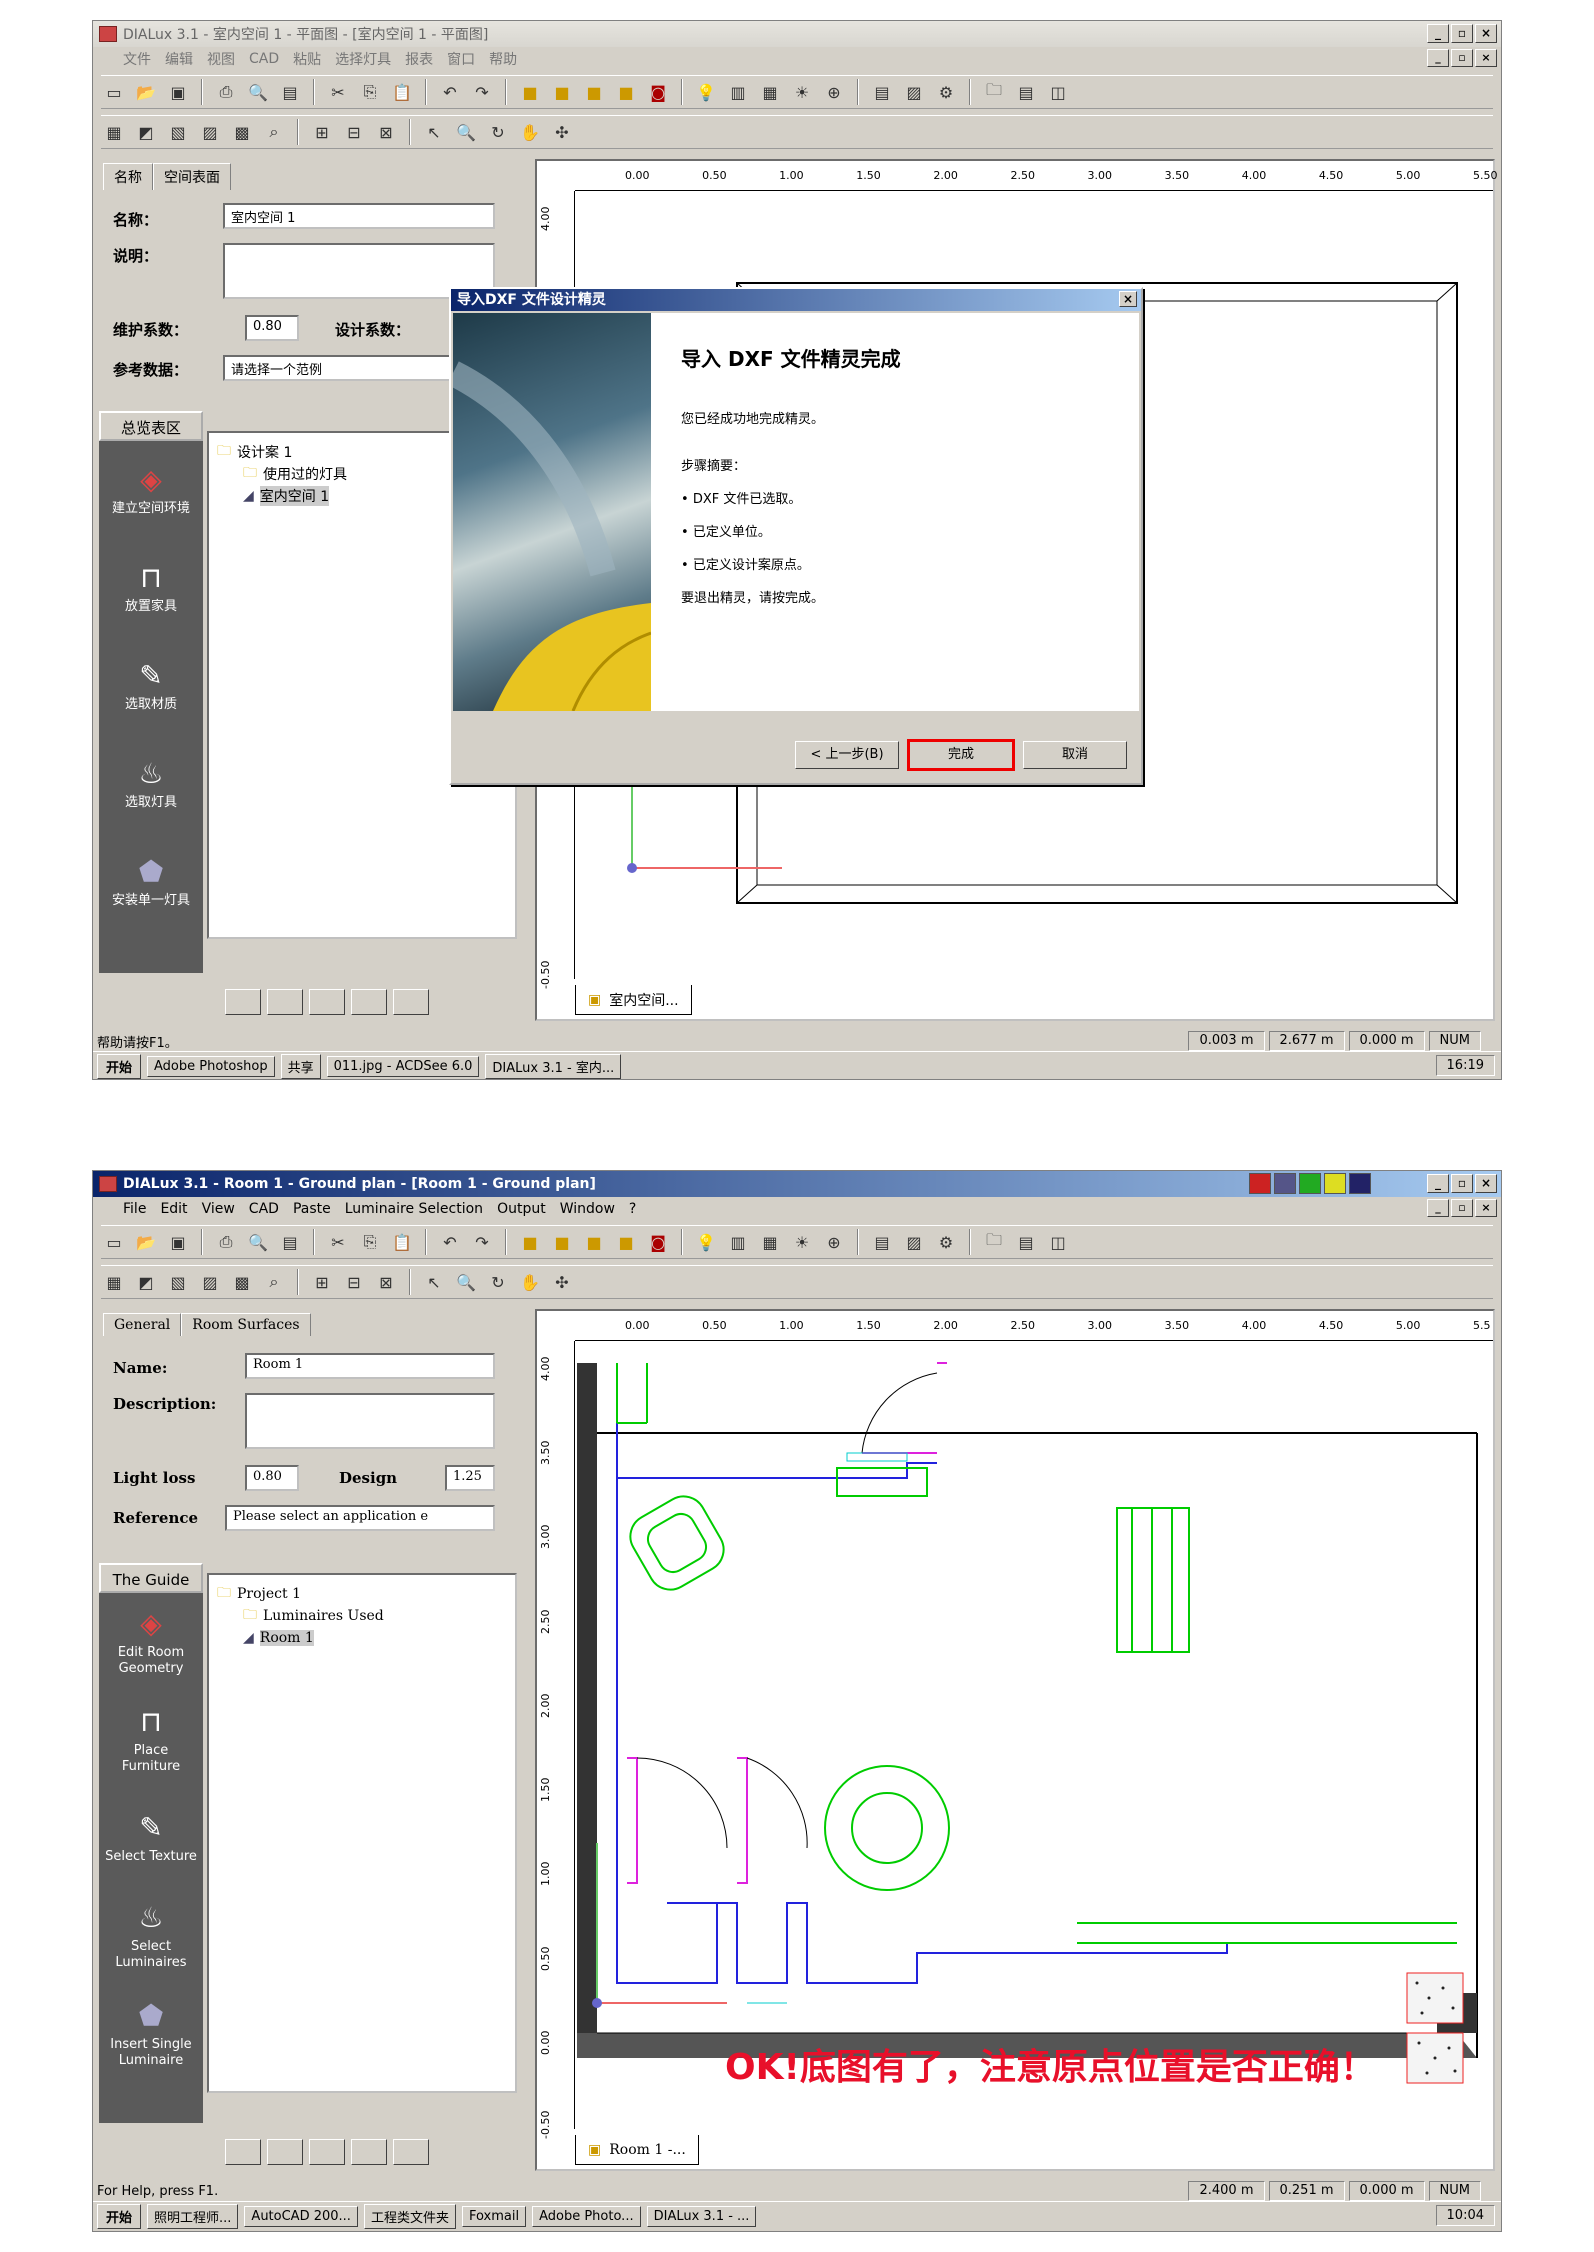  What do you see at coordinates (521, 1209) in the screenshot?
I see `menu-output: Output` at bounding box center [521, 1209].